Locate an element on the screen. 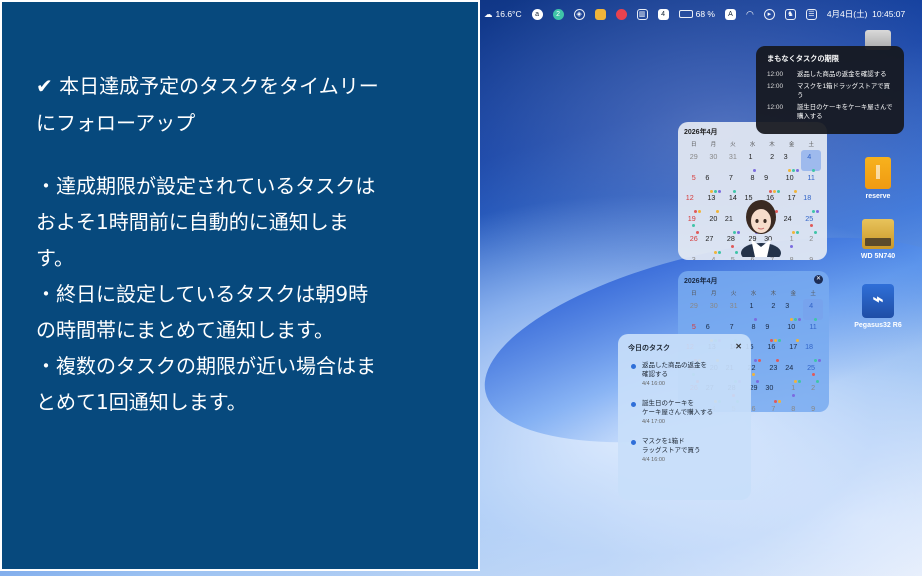  body-line: す。 is located at coordinates (55, 258).